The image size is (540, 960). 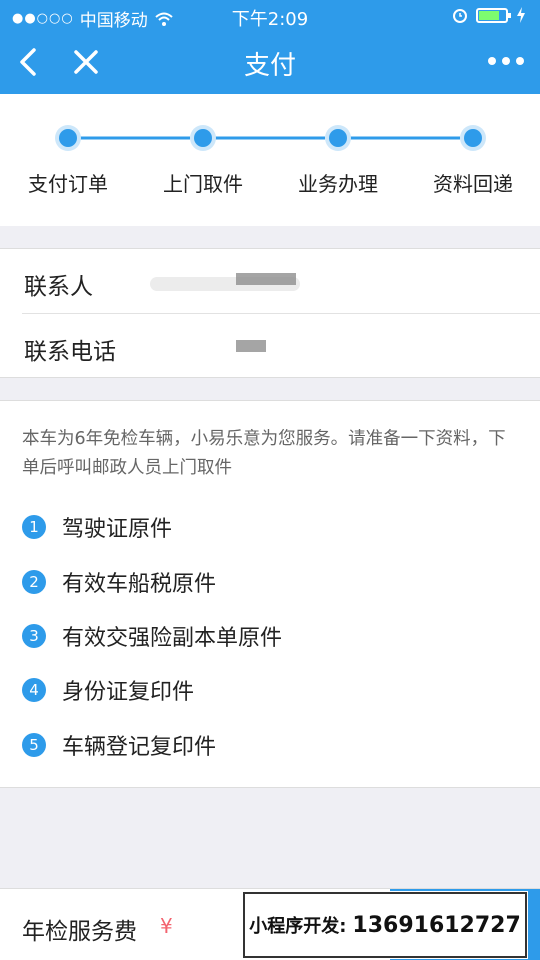 I want to click on contact-form: 联系人 联系电话, so click(x=270, y=313).